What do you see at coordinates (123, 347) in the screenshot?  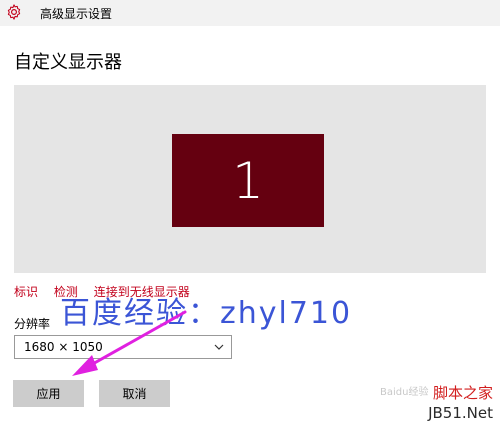 I see `resolution-select: 1680 × 1050` at bounding box center [123, 347].